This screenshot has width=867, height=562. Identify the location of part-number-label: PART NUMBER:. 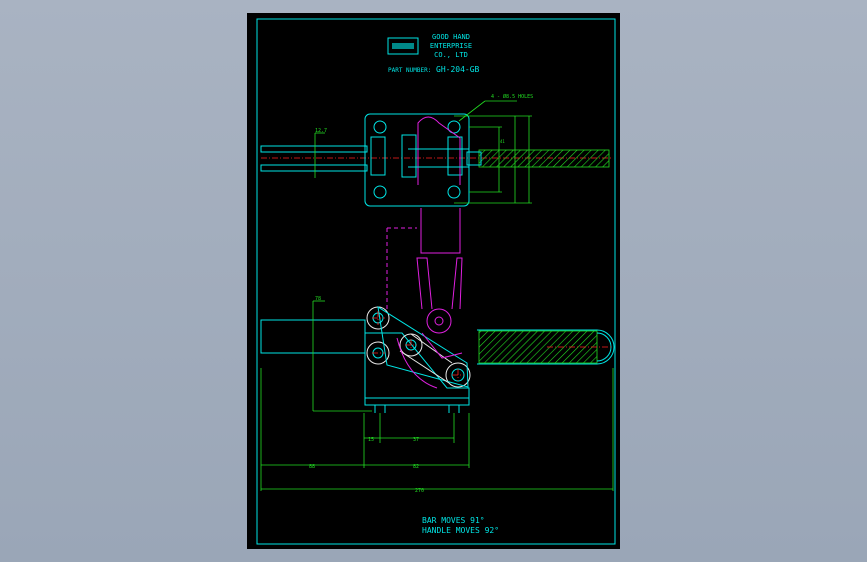
(409, 70).